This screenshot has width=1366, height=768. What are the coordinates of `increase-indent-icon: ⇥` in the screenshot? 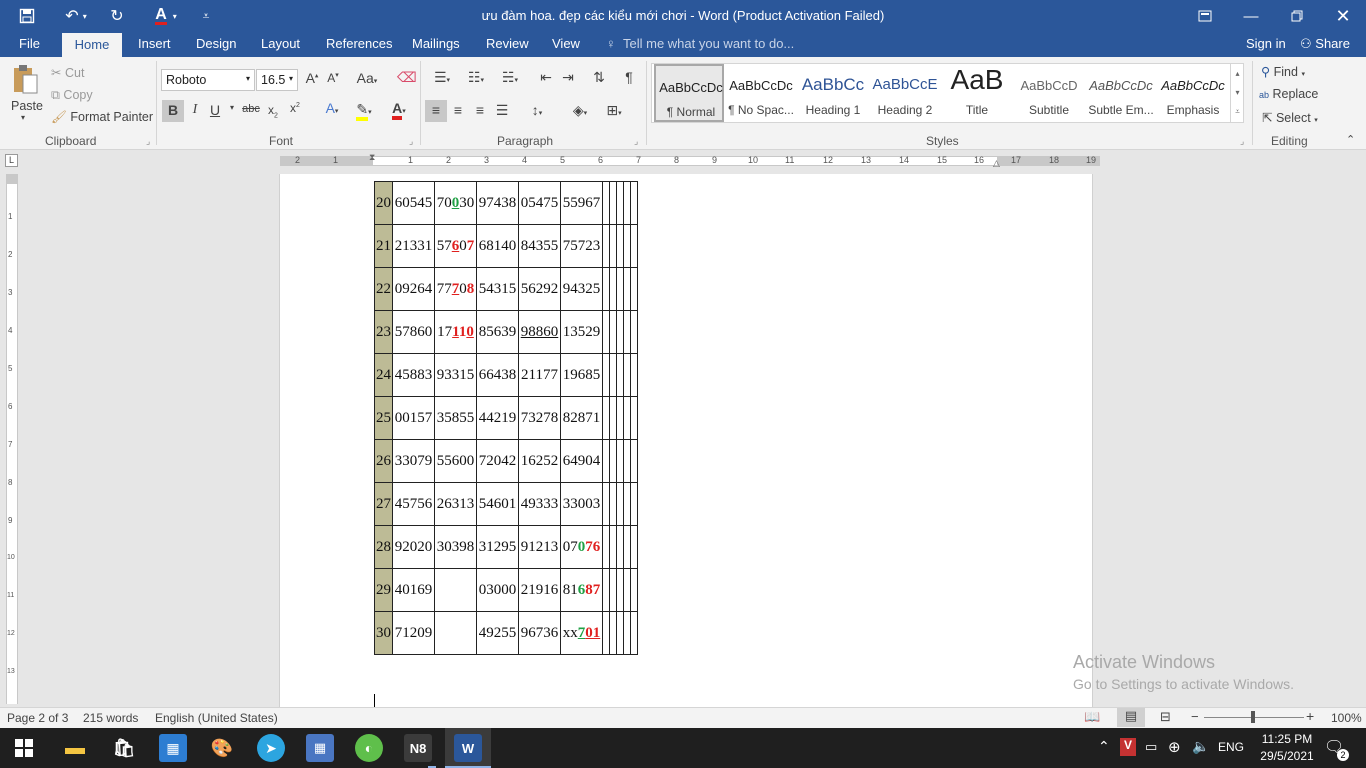 It's located at (568, 77).